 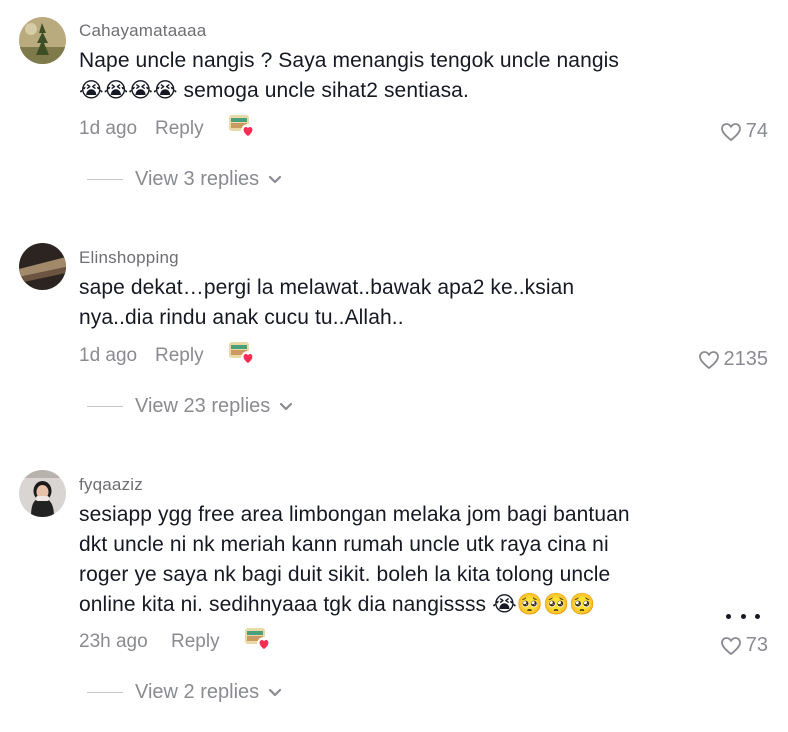 I want to click on view-replies-button: View 3 replies, so click(x=184, y=179).